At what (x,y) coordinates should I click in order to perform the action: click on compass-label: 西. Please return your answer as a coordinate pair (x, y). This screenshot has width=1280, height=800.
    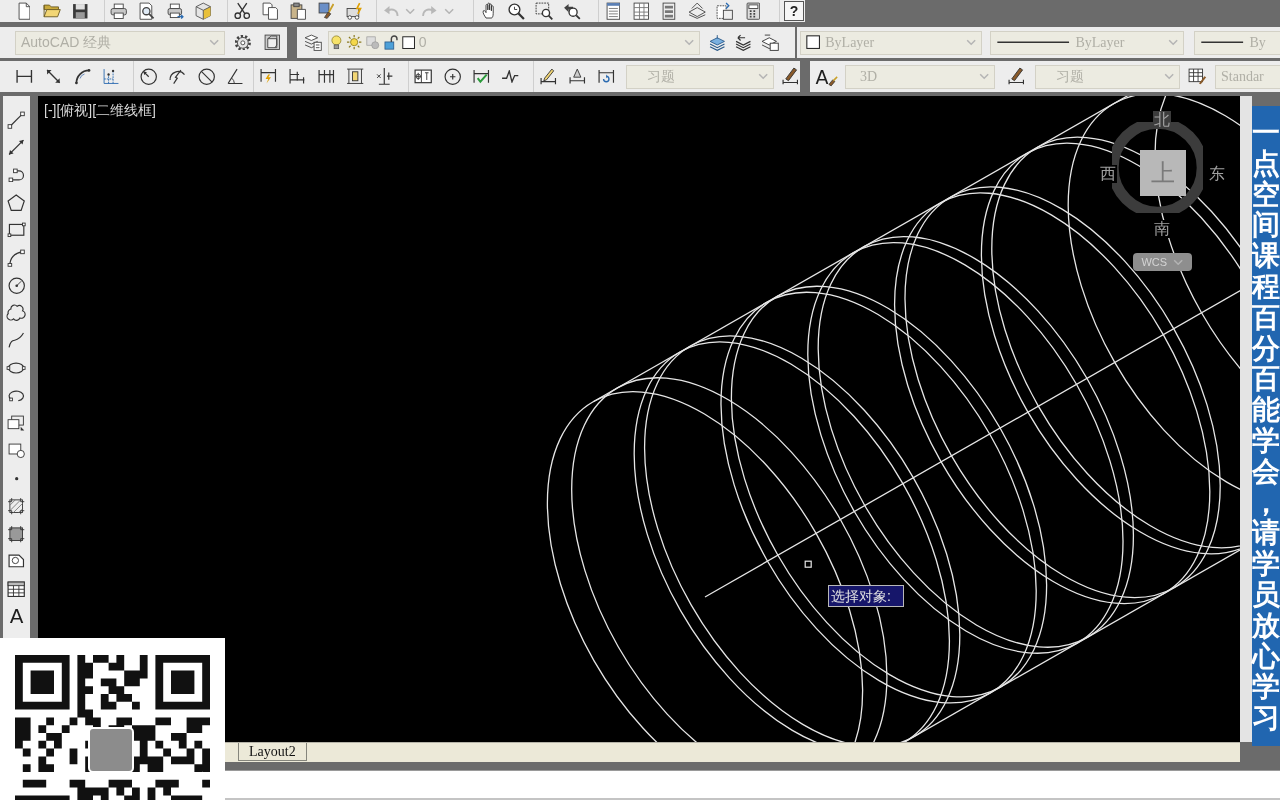
    Looking at the image, I should click on (1108, 174).